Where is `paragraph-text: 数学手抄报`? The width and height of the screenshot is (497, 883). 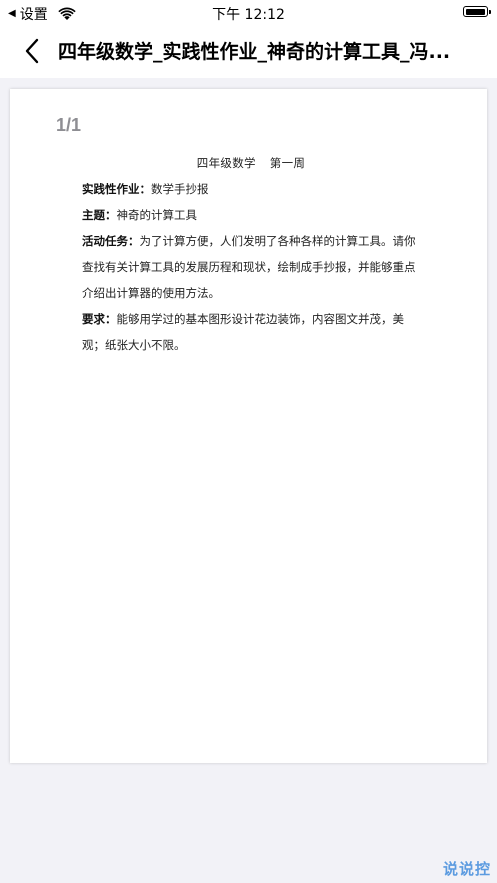 paragraph-text: 数学手抄报 is located at coordinates (180, 189).